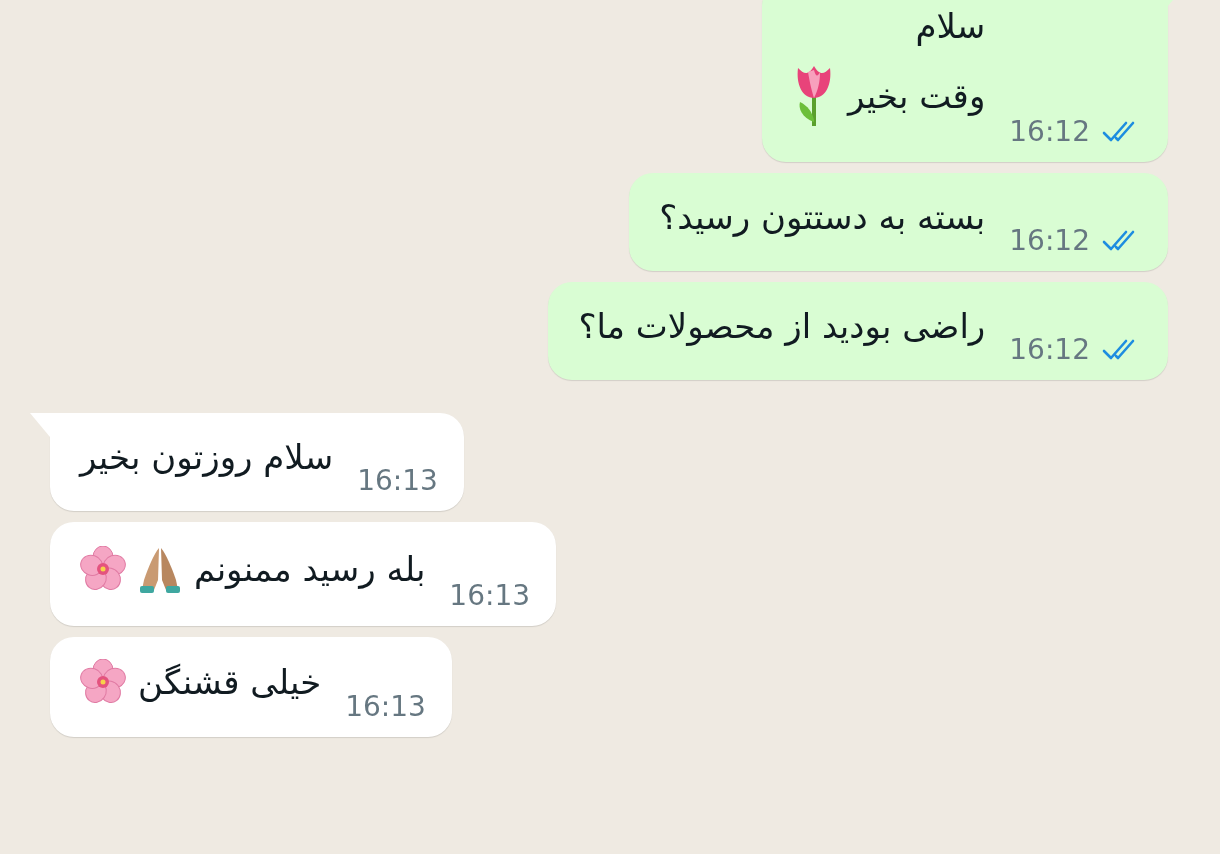  Describe the element at coordinates (822, 217) in the screenshot. I see `message-text: بسته به دستتون رسید؟` at that location.